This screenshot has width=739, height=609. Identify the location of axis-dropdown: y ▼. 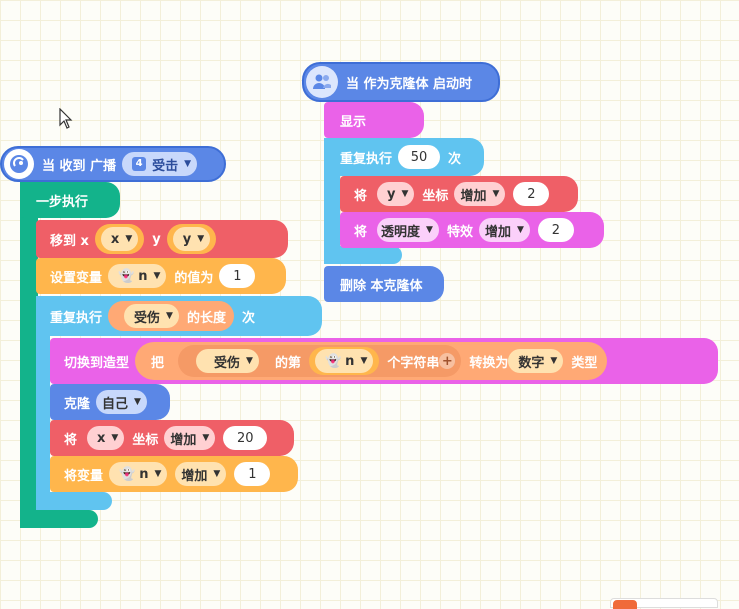
(396, 194).